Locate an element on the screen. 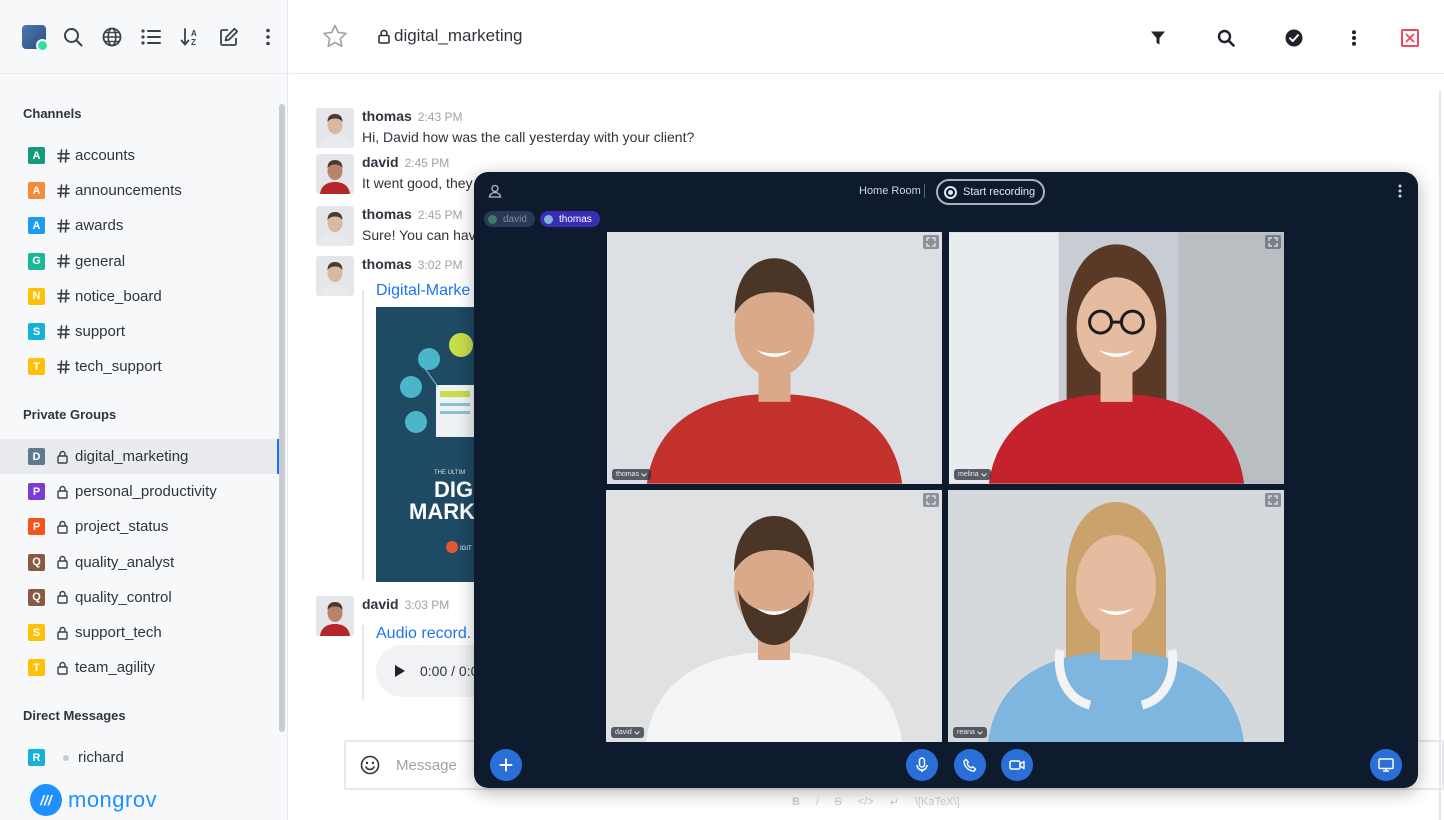 This screenshot has height=820, width=1444. sidebar-item-digital-marketing: Ddigital_marketing is located at coordinates (139, 456).